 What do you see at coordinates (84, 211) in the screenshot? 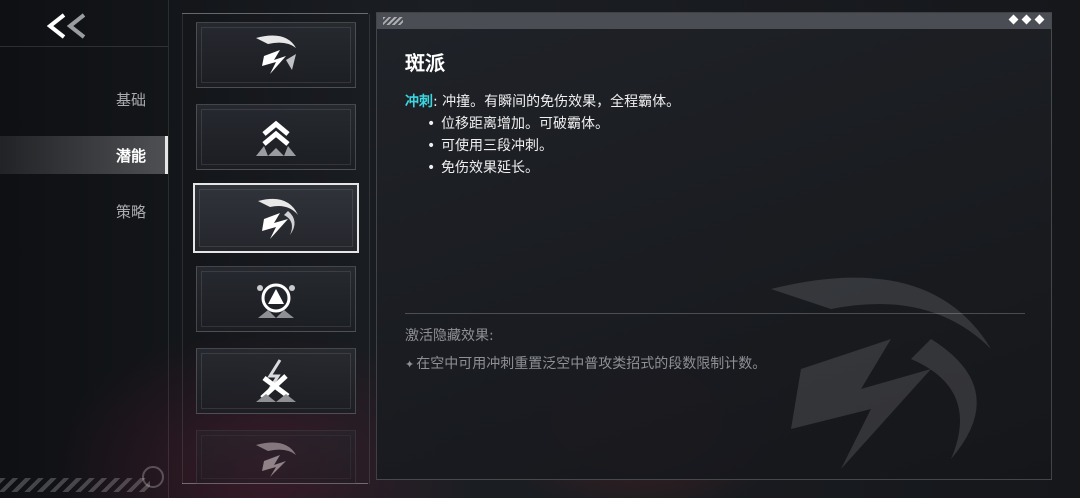
I see `nav-item-strategy: 策略` at bounding box center [84, 211].